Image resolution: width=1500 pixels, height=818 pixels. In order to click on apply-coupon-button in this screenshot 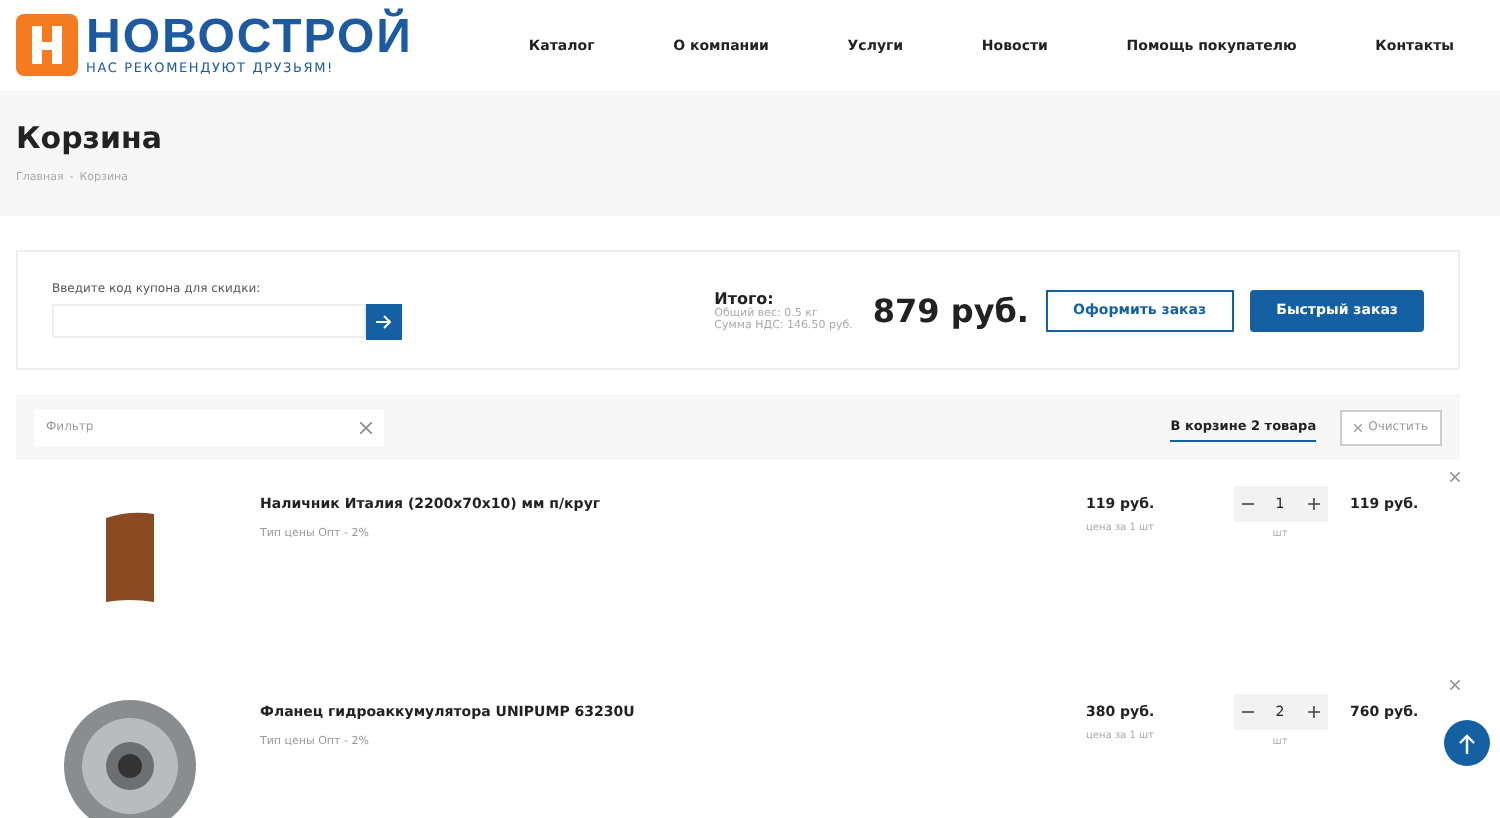, I will do `click(384, 321)`.